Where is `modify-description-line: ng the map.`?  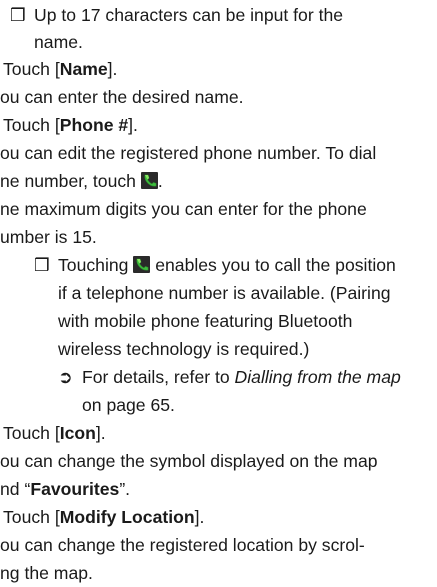
modify-description-line: ng the map. is located at coordinates (46, 573).